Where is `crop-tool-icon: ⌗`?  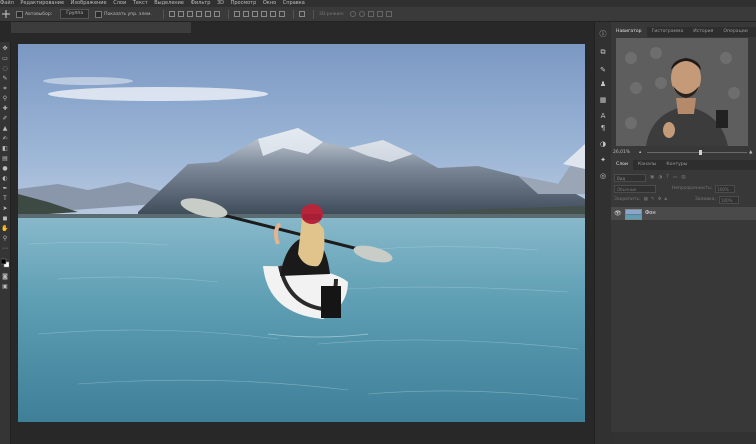 crop-tool-icon: ⌗ is located at coordinates (5, 89).